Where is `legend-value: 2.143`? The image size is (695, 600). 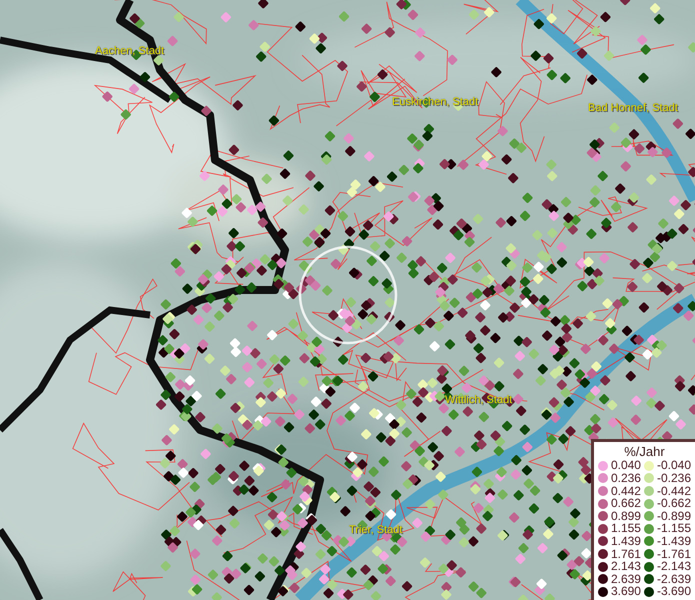 legend-value: 2.143 is located at coordinates (625, 566).